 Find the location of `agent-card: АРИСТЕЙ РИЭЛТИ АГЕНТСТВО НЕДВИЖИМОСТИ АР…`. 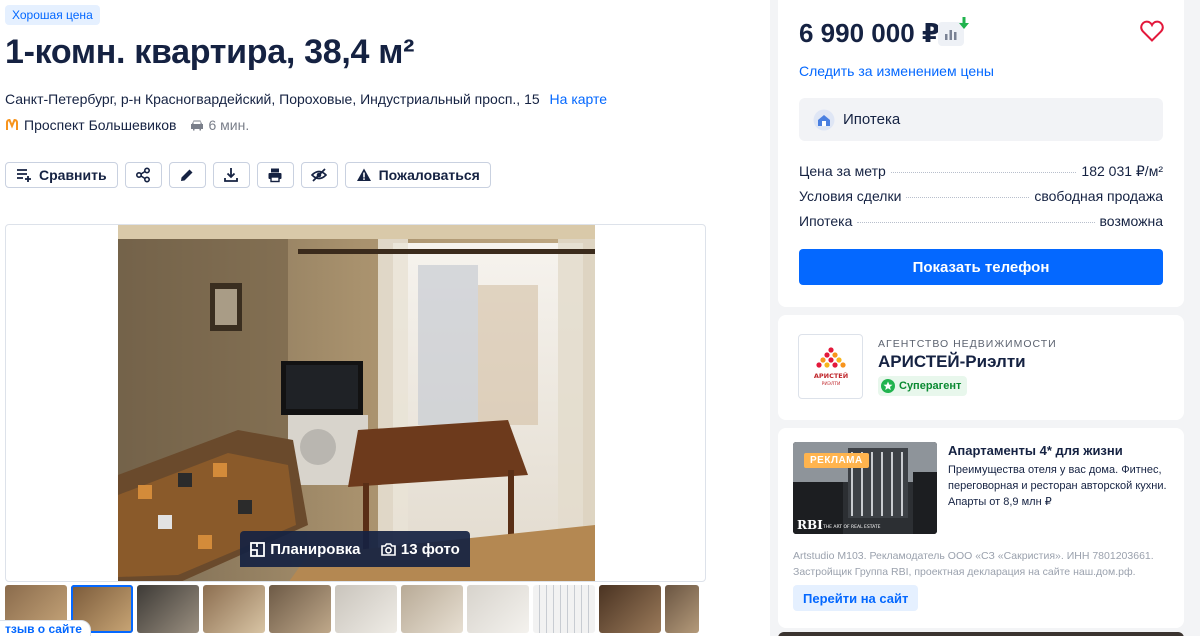

agent-card: АРИСТЕЙ РИЭЛТИ АГЕНТСТВО НЕДВИЖИМОСТИ АР… is located at coordinates (981, 367).